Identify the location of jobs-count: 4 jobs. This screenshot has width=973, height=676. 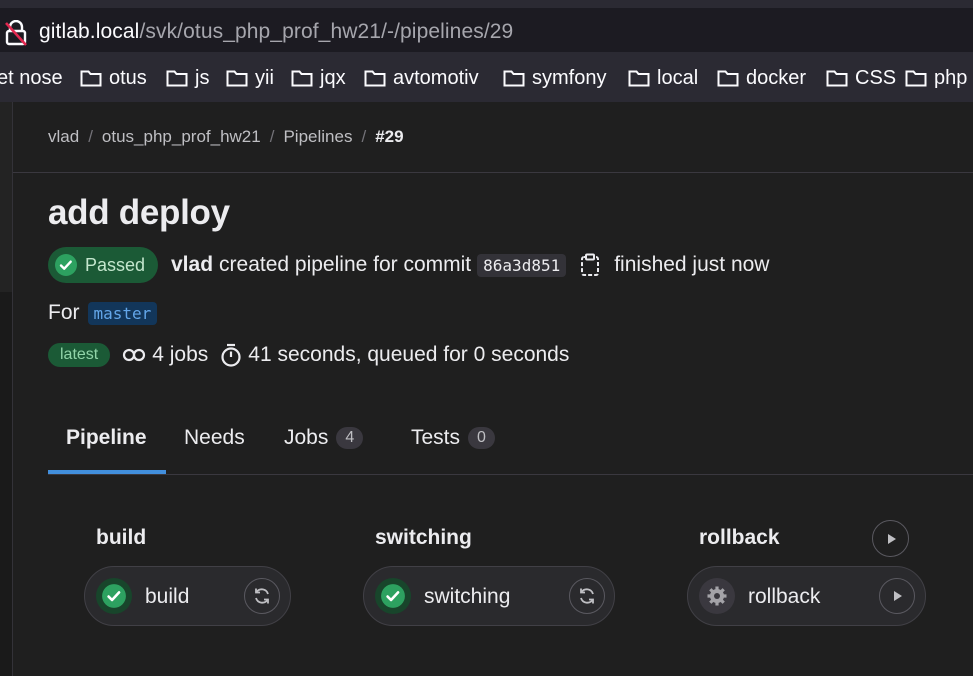
(180, 354).